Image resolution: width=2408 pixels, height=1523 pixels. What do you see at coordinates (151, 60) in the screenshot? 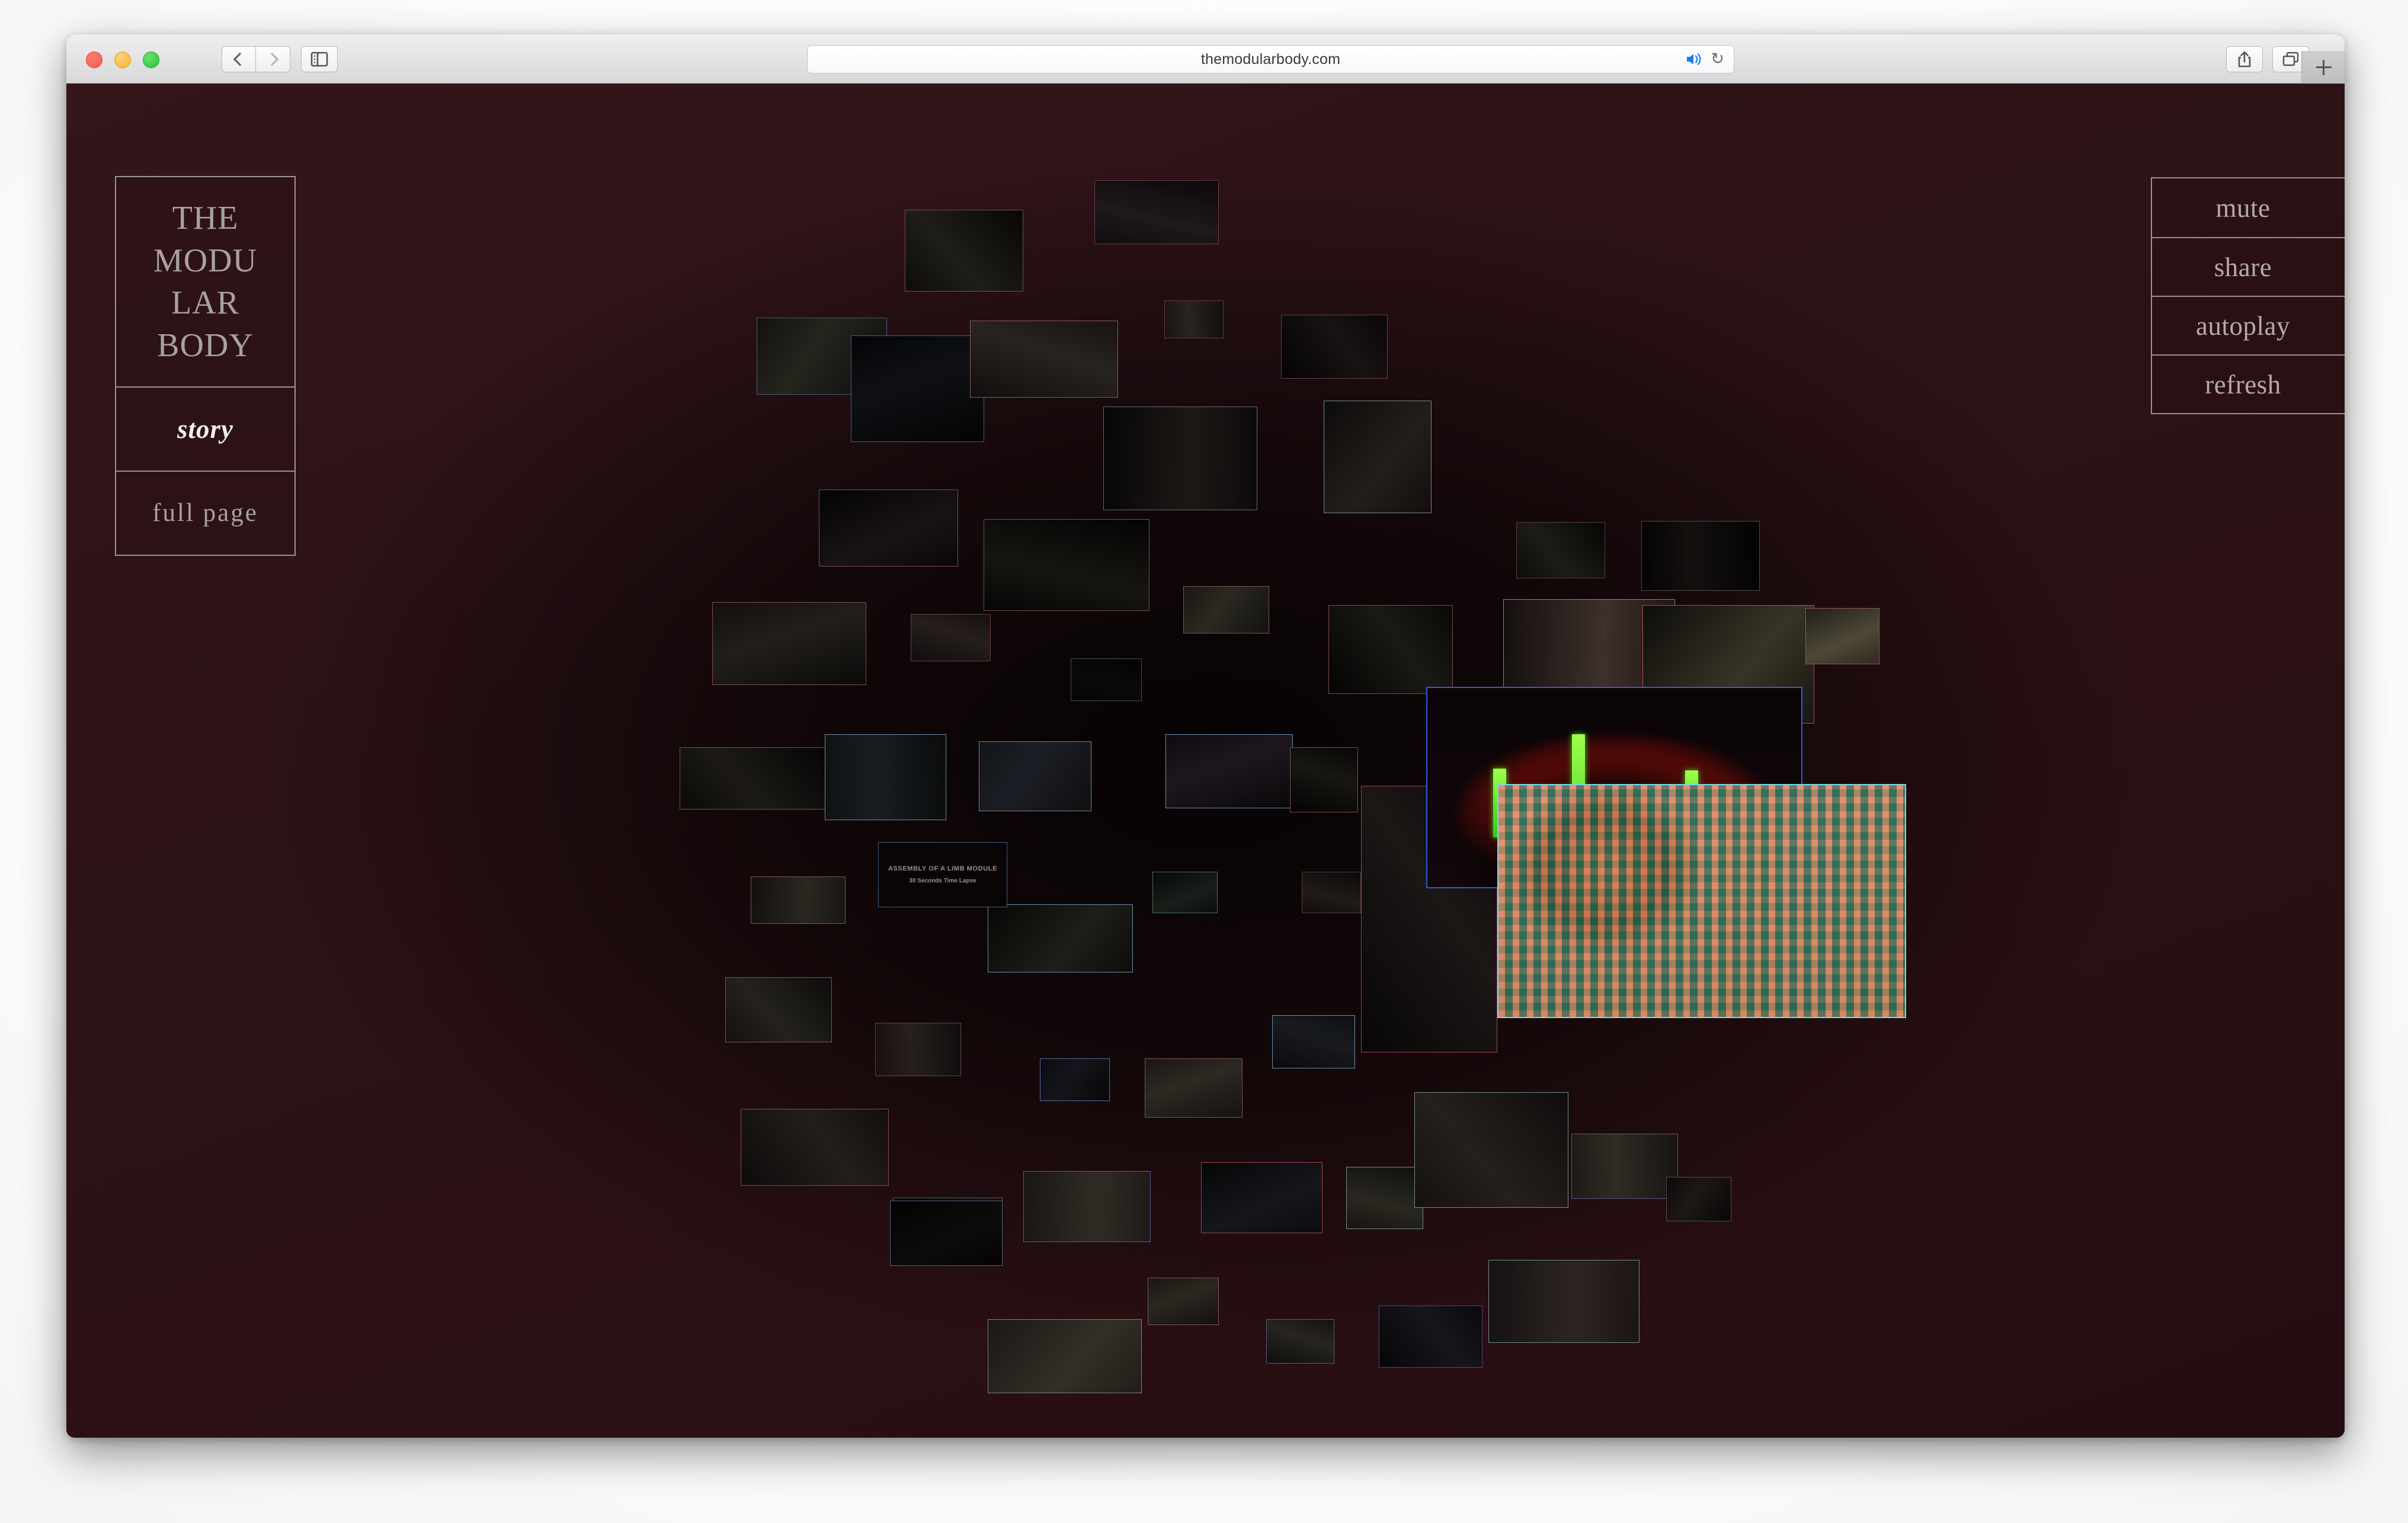
I see `zoom-window-button` at bounding box center [151, 60].